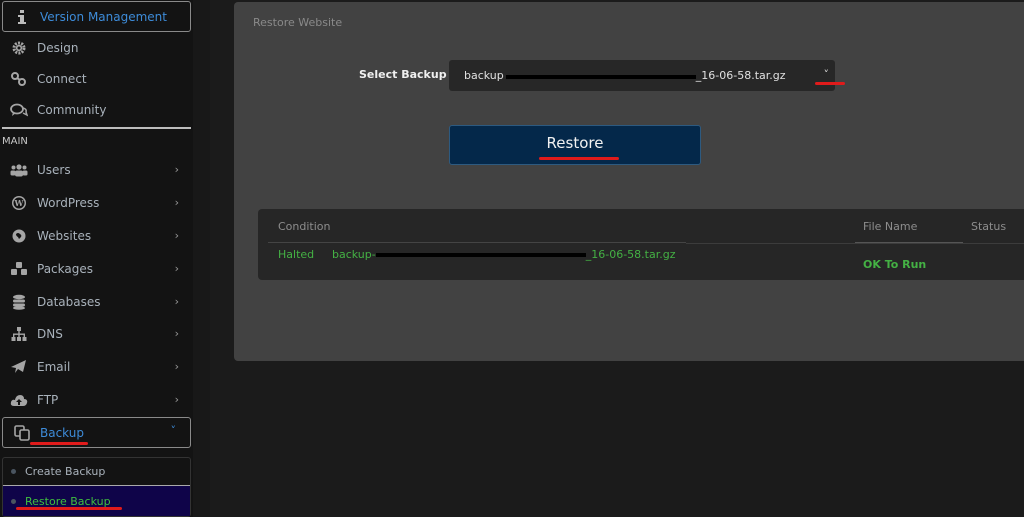 The image size is (1024, 517). What do you see at coordinates (64, 235) in the screenshot?
I see `sidebar-item-label: Websites` at bounding box center [64, 235].